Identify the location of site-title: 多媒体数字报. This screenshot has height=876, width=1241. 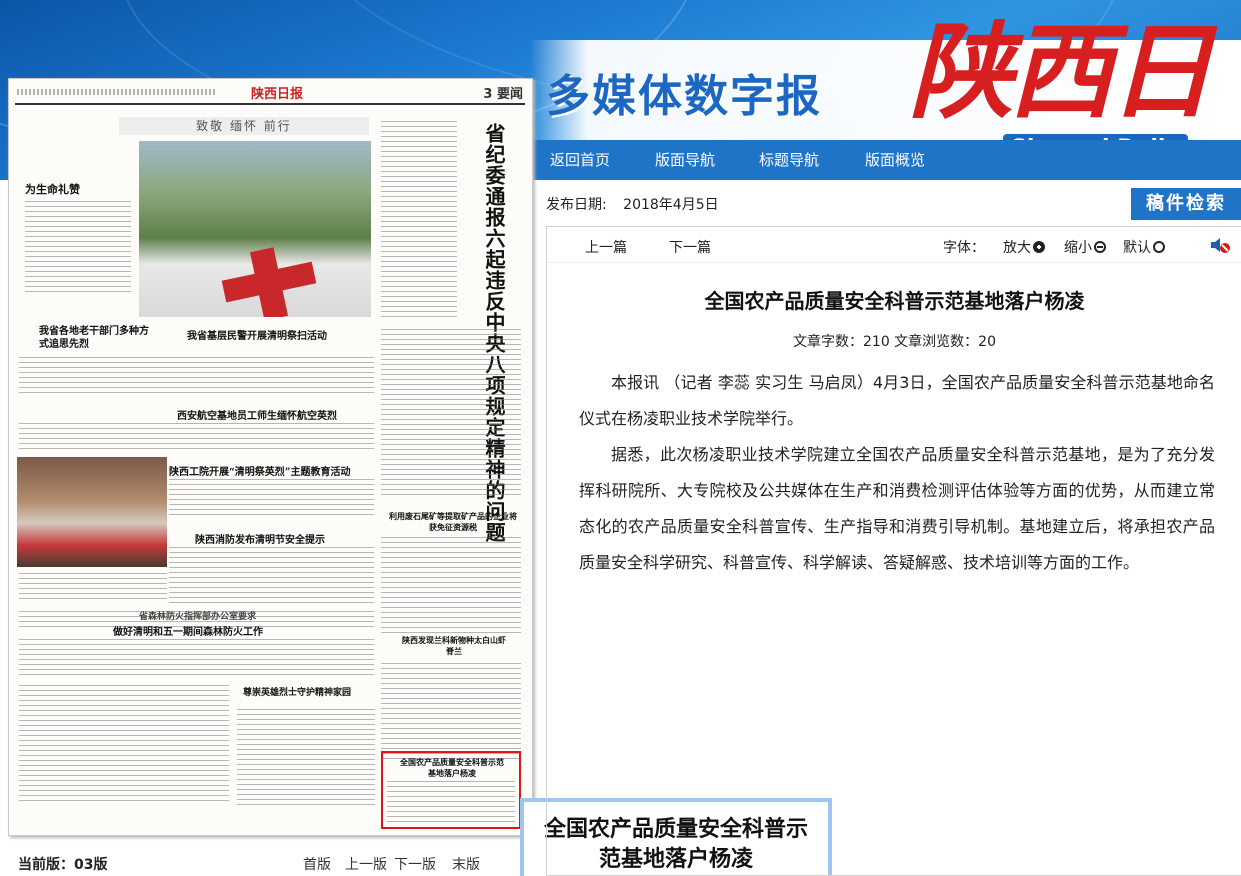
(684, 96).